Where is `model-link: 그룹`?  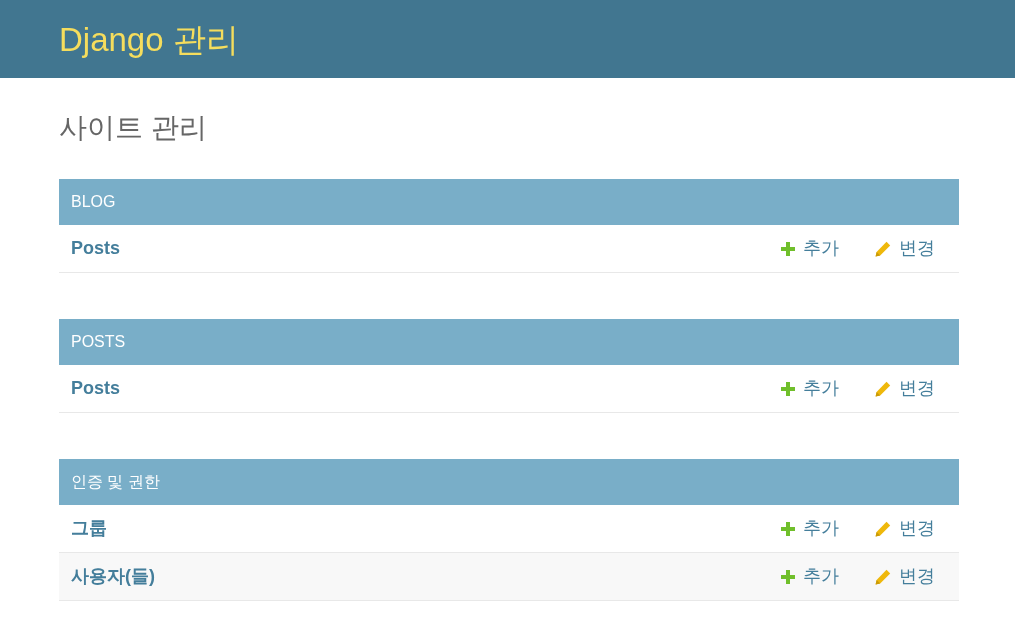
model-link: 그룹 is located at coordinates (89, 528).